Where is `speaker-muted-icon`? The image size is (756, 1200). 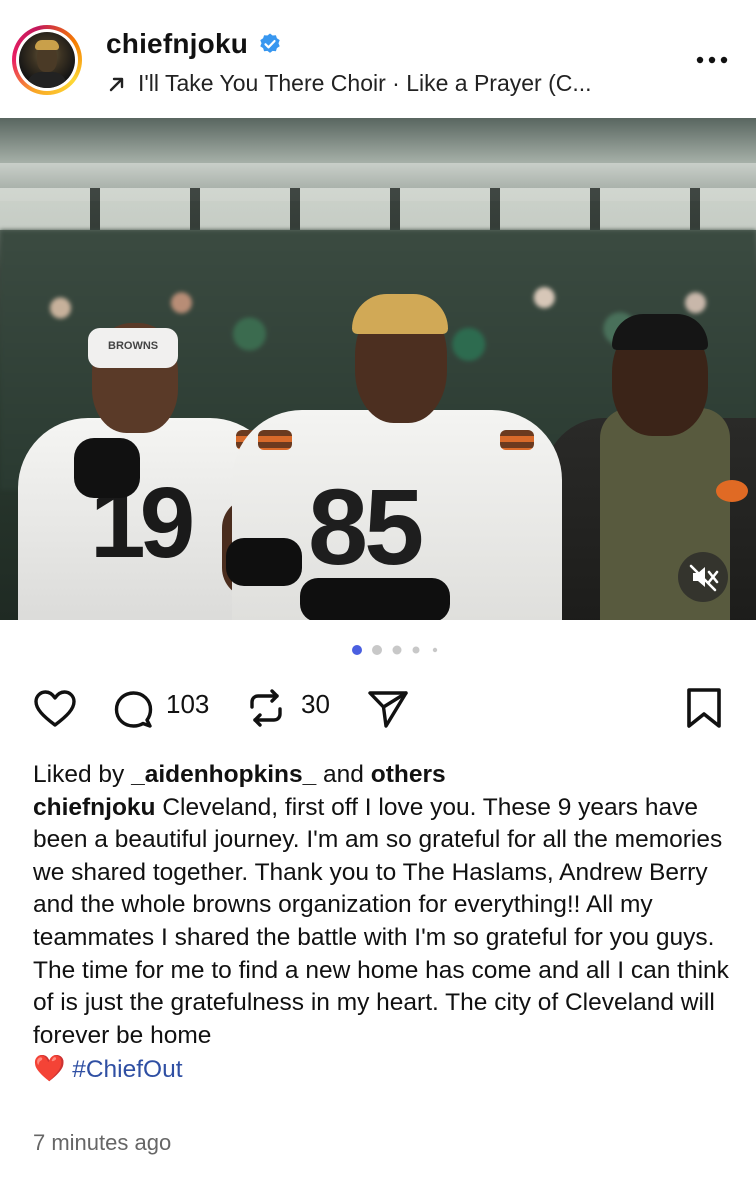 speaker-muted-icon is located at coordinates (704, 578).